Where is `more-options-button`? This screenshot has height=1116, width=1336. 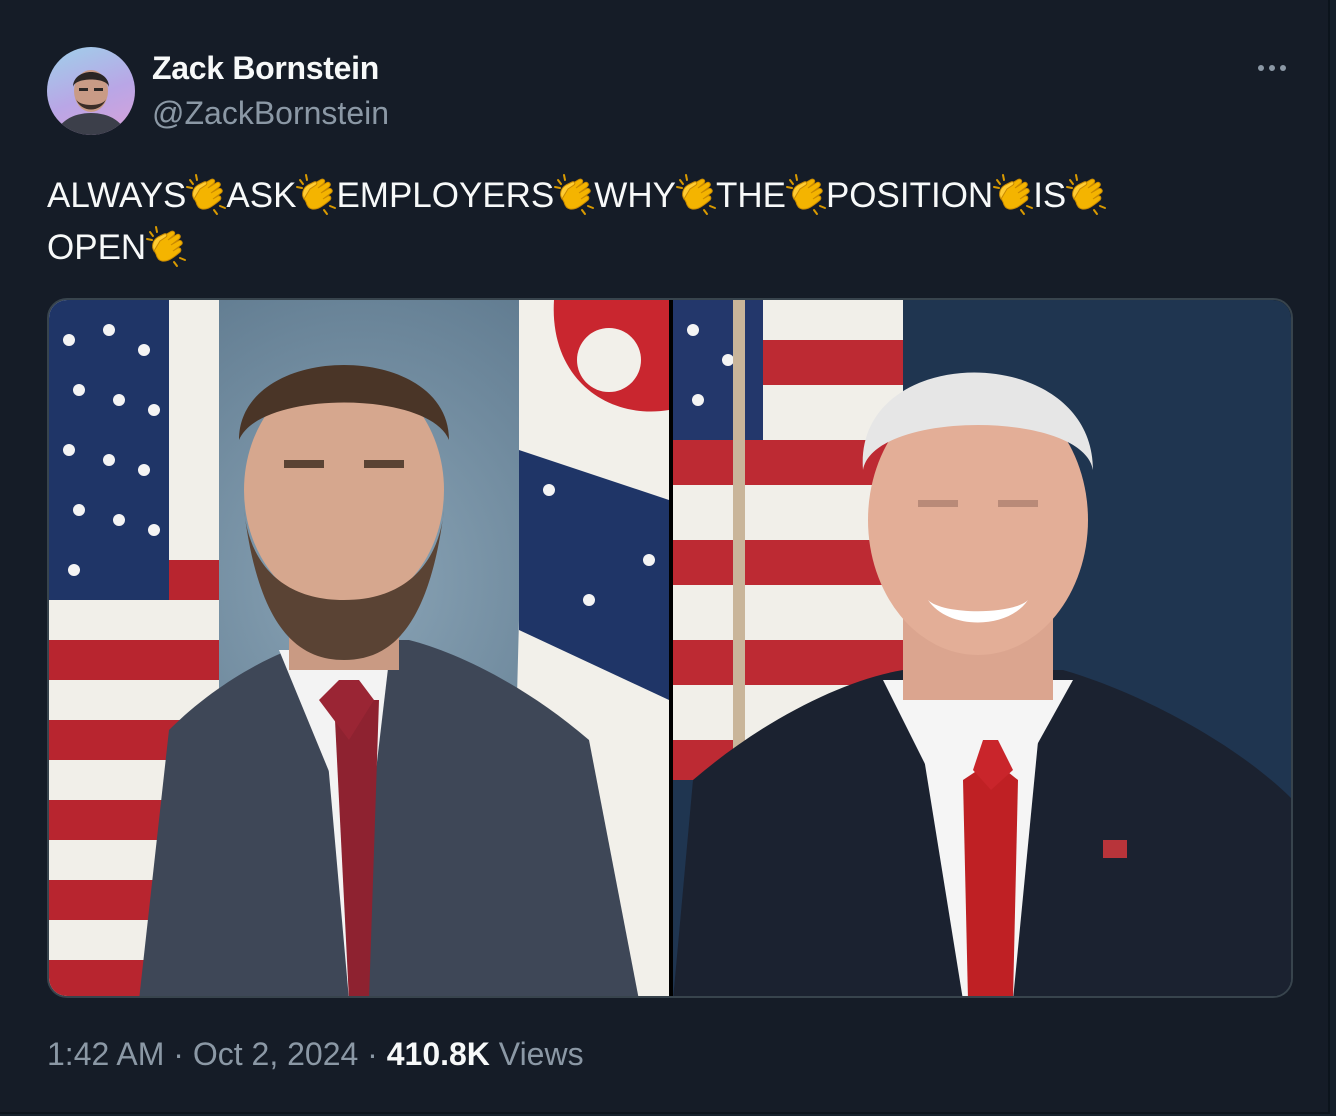 more-options-button is located at coordinates (1272, 68).